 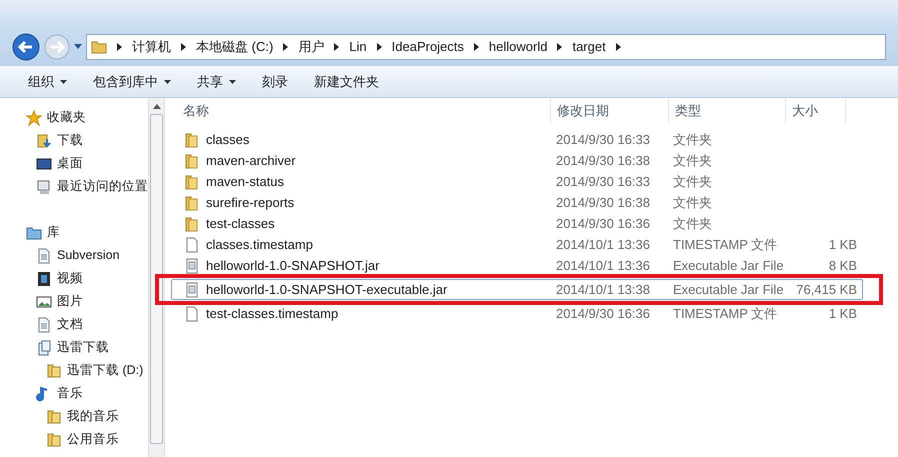 What do you see at coordinates (228, 139) in the screenshot?
I see `file-name: classes` at bounding box center [228, 139].